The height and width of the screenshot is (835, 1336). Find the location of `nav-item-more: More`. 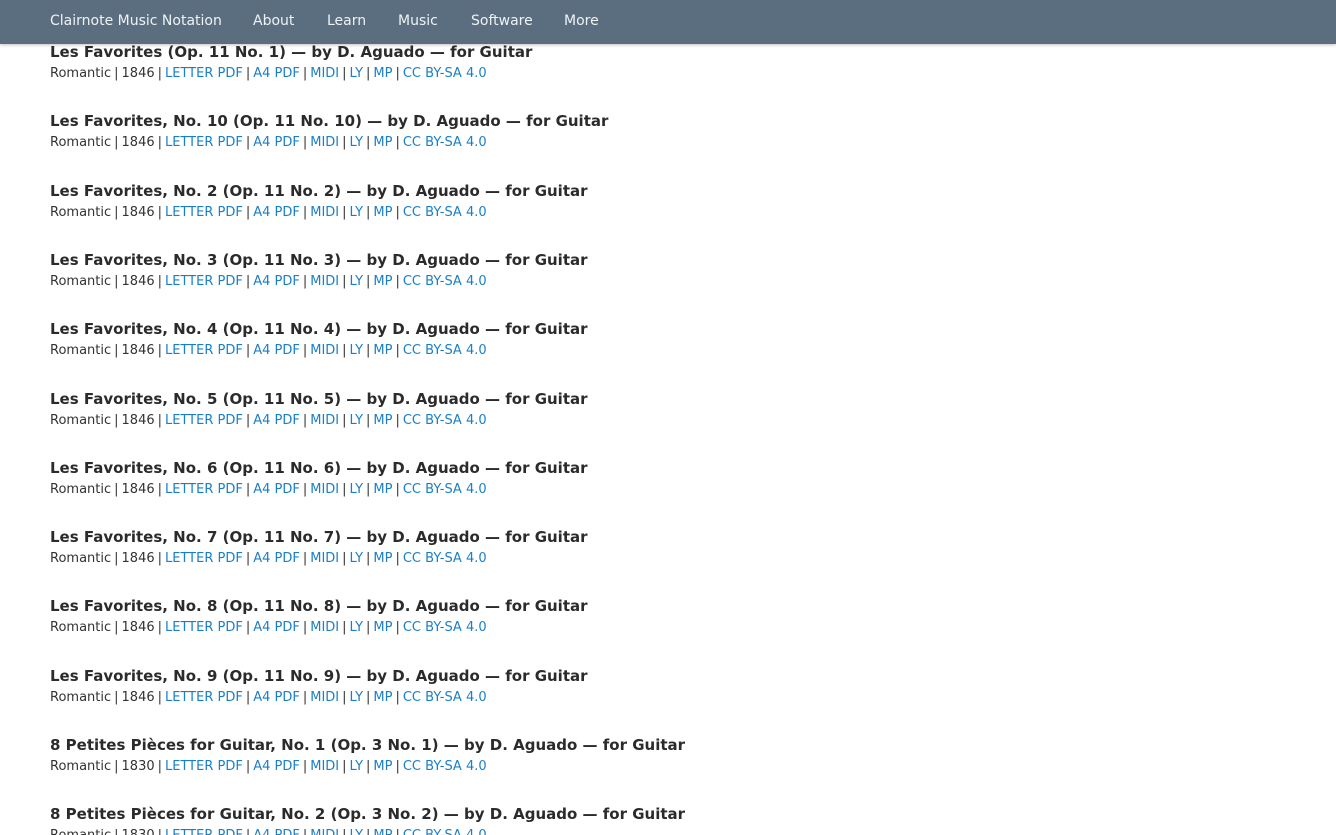

nav-item-more: More is located at coordinates (581, 21).